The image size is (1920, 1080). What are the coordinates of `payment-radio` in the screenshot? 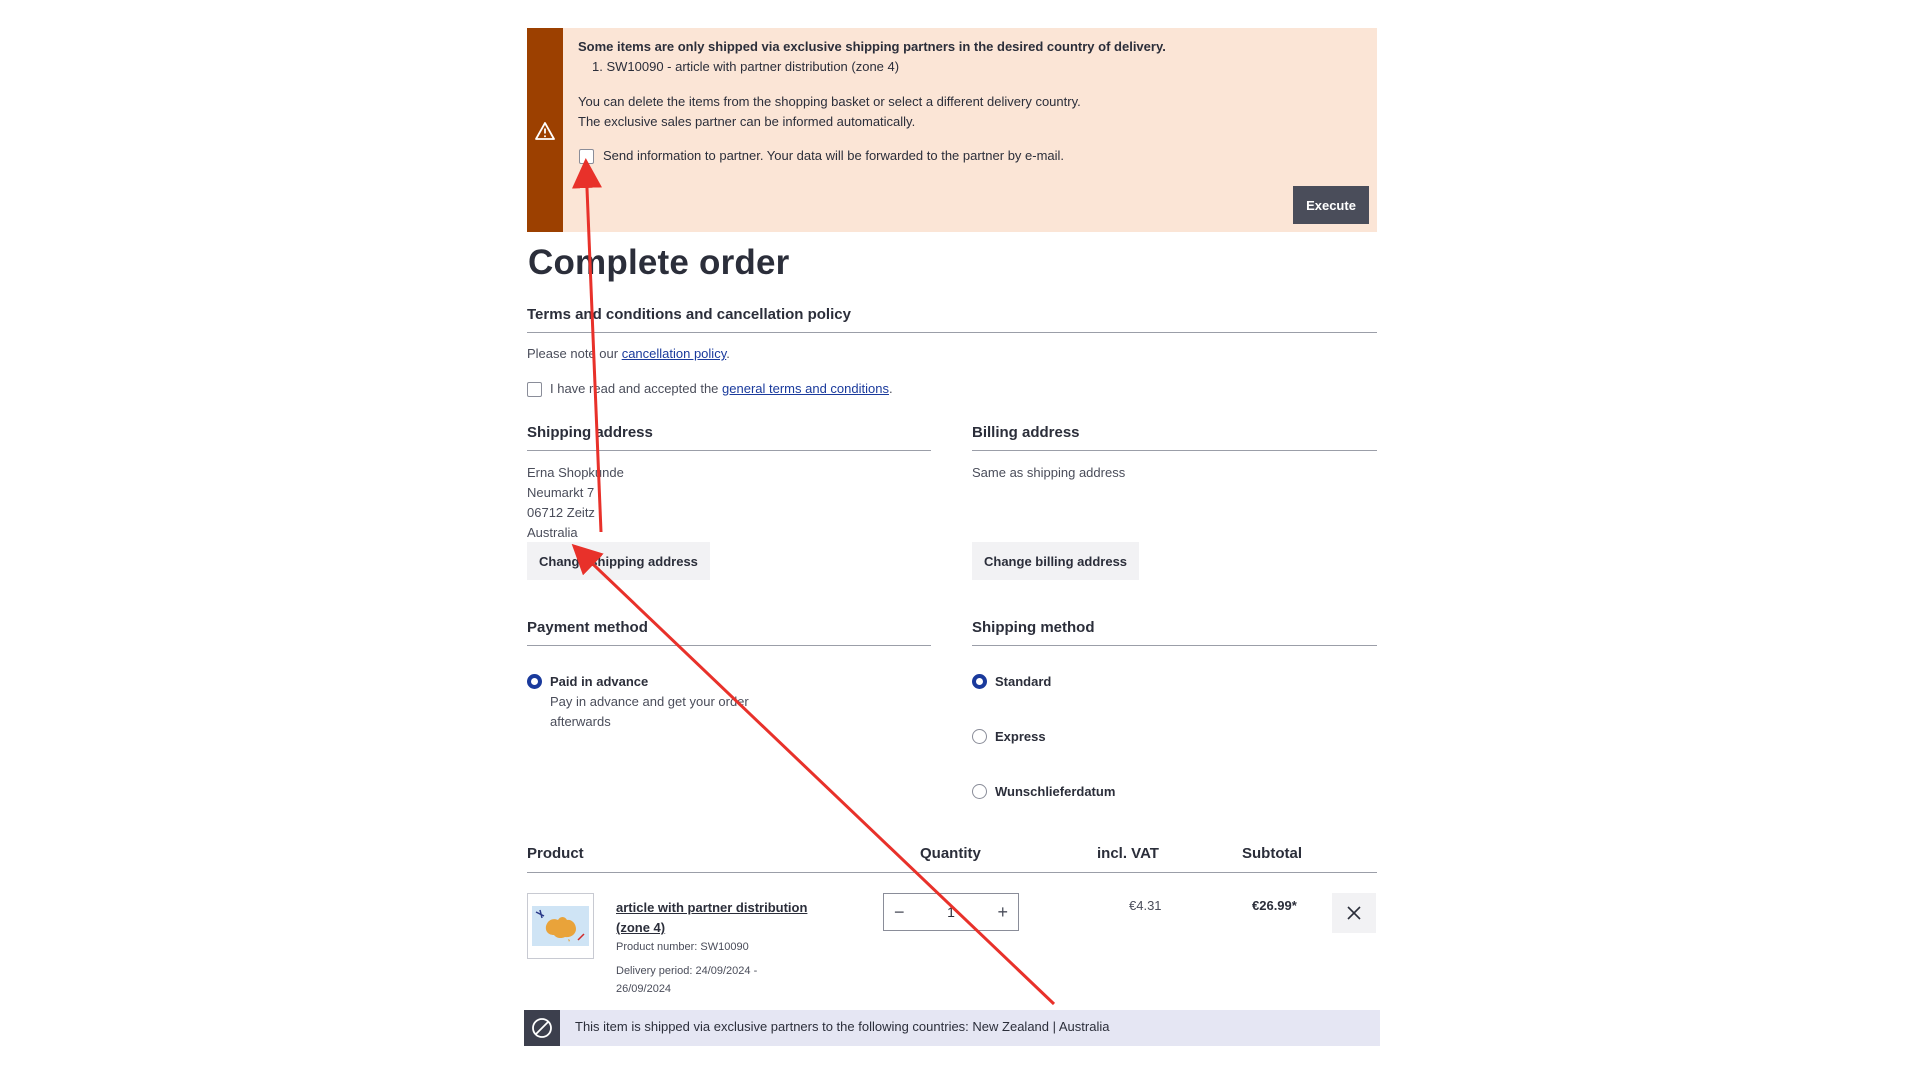 It's located at (534, 681).